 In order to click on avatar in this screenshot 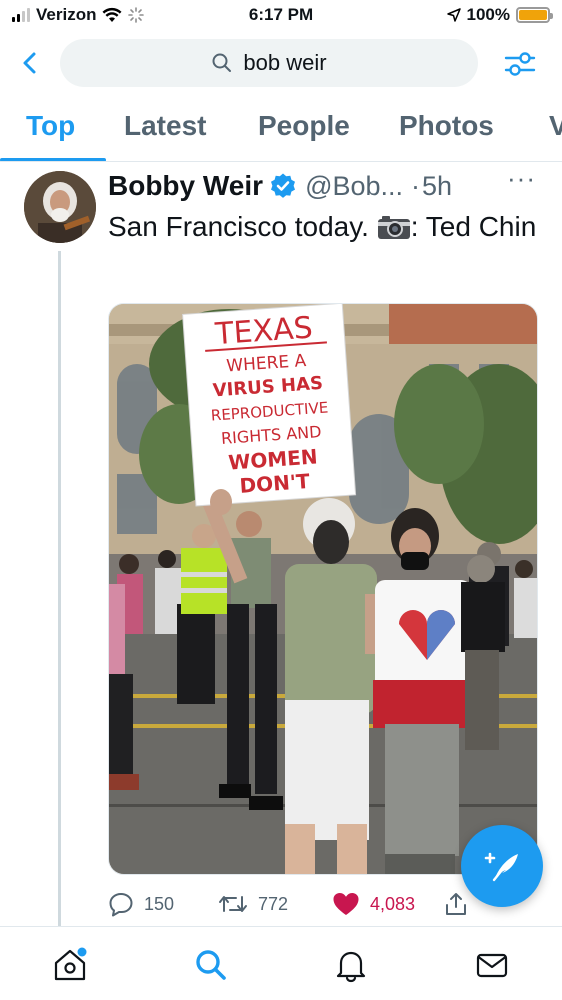, I will do `click(60, 207)`.